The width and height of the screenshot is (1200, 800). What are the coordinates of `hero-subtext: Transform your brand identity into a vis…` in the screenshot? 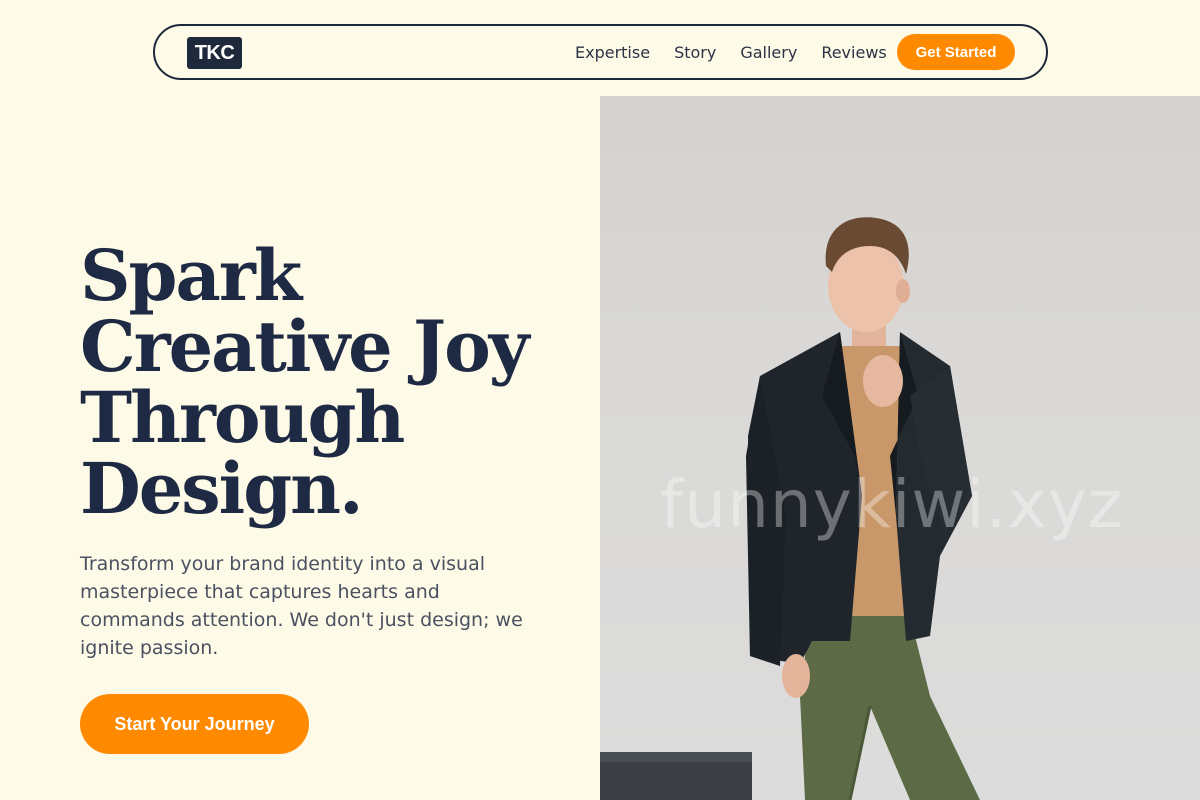 It's located at (301, 606).